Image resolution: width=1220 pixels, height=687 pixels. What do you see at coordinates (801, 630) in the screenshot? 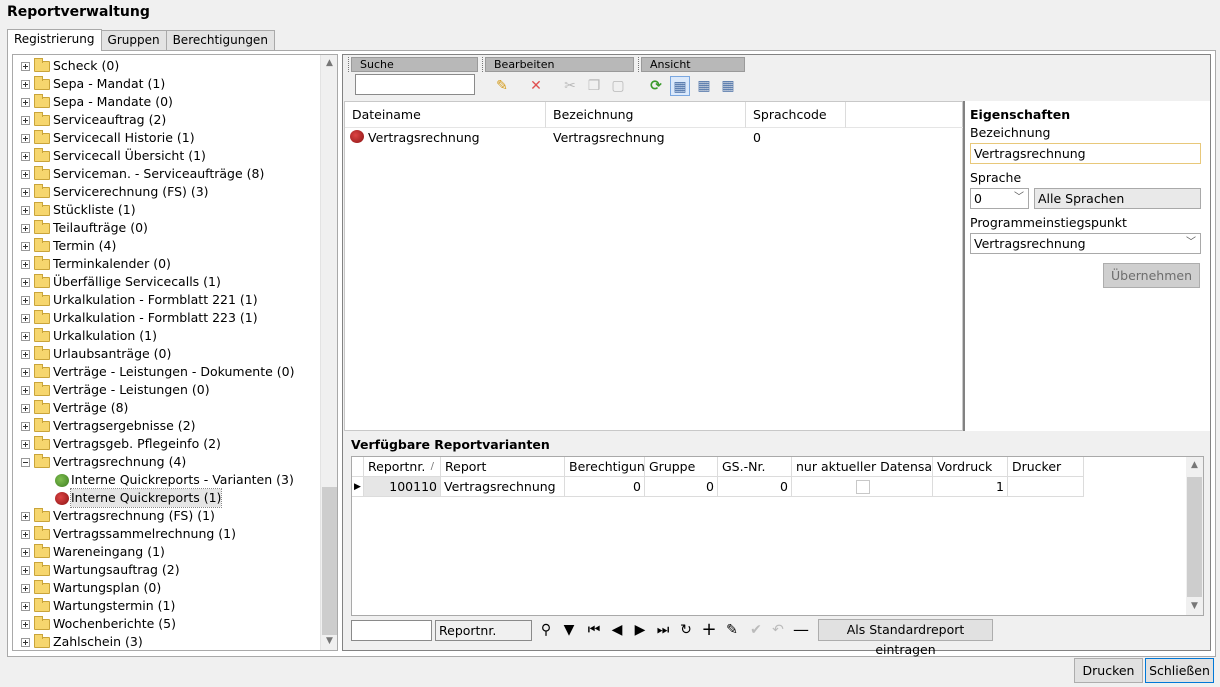
I see `delete-icon: —` at bounding box center [801, 630].